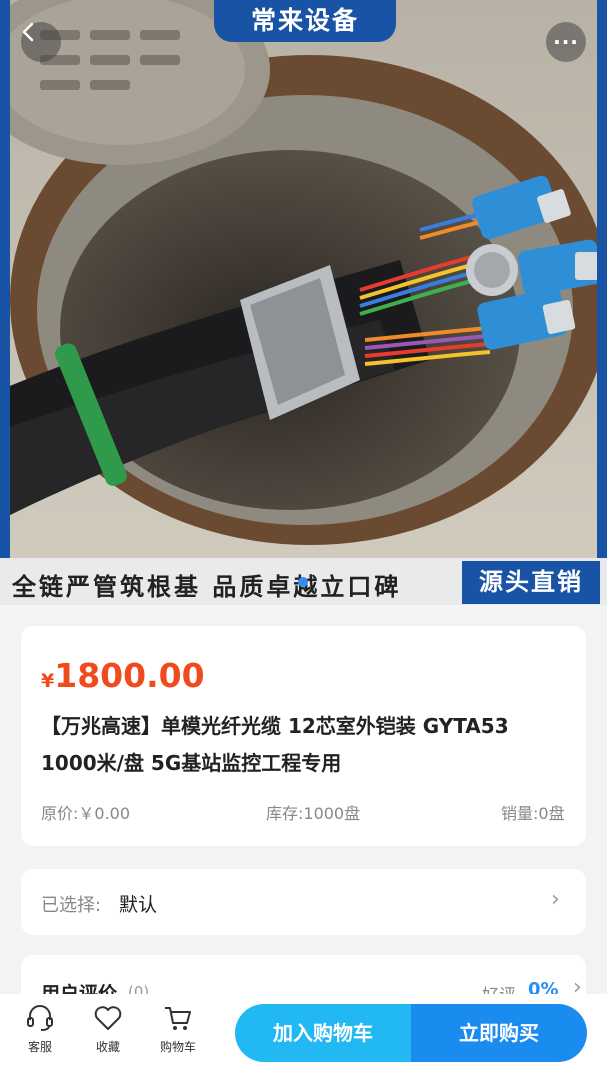 The image size is (607, 1080). I want to click on selection-label: 已选择:, so click(71, 905).